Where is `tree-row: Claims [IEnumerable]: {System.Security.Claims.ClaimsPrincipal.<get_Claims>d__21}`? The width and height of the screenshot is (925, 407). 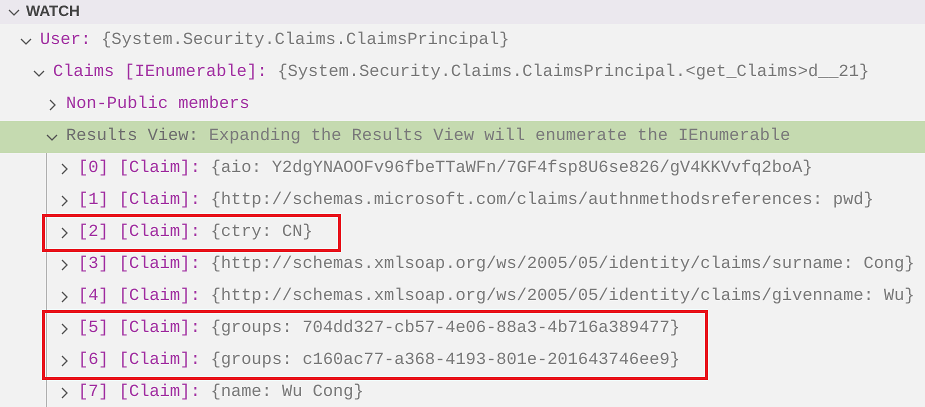 tree-row: Claims [IEnumerable]: {System.Security.Claims.ClaimsPrincipal.<get_Claims>d__21} is located at coordinates (462, 73).